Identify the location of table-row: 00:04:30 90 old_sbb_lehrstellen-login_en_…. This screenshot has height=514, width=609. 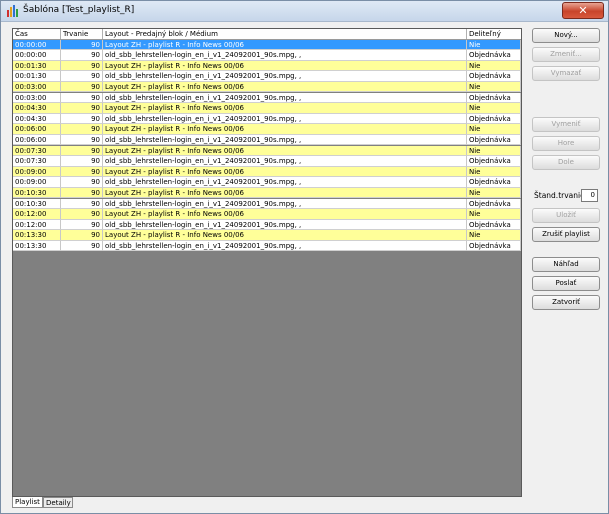
(267, 119).